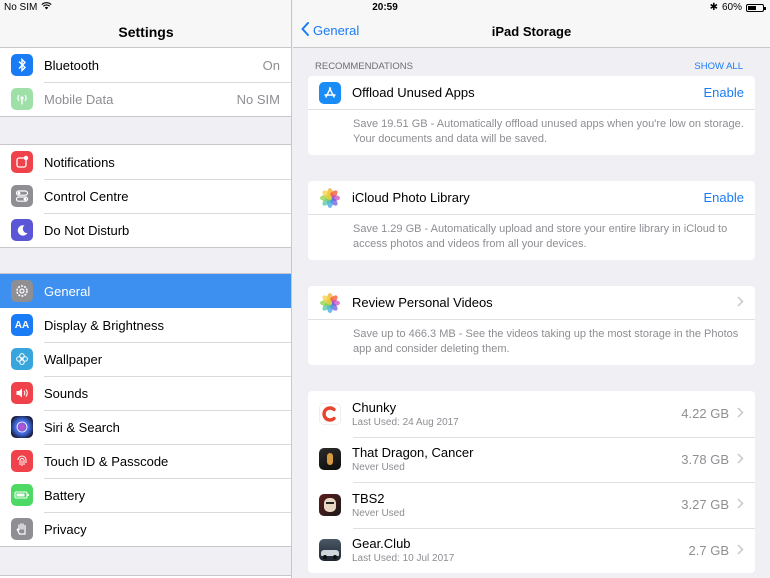 Image resolution: width=770 pixels, height=578 pixels. I want to click on sidebar-item-privacy: Privacy, so click(145, 529).